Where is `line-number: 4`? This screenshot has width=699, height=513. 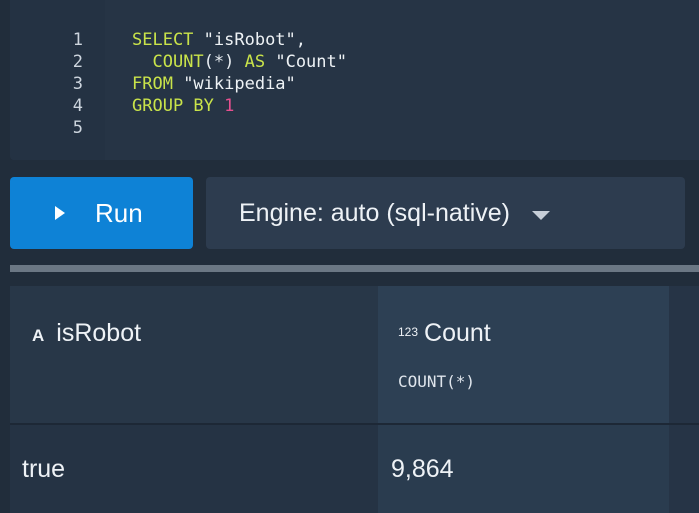 line-number: 4 is located at coordinates (77, 106).